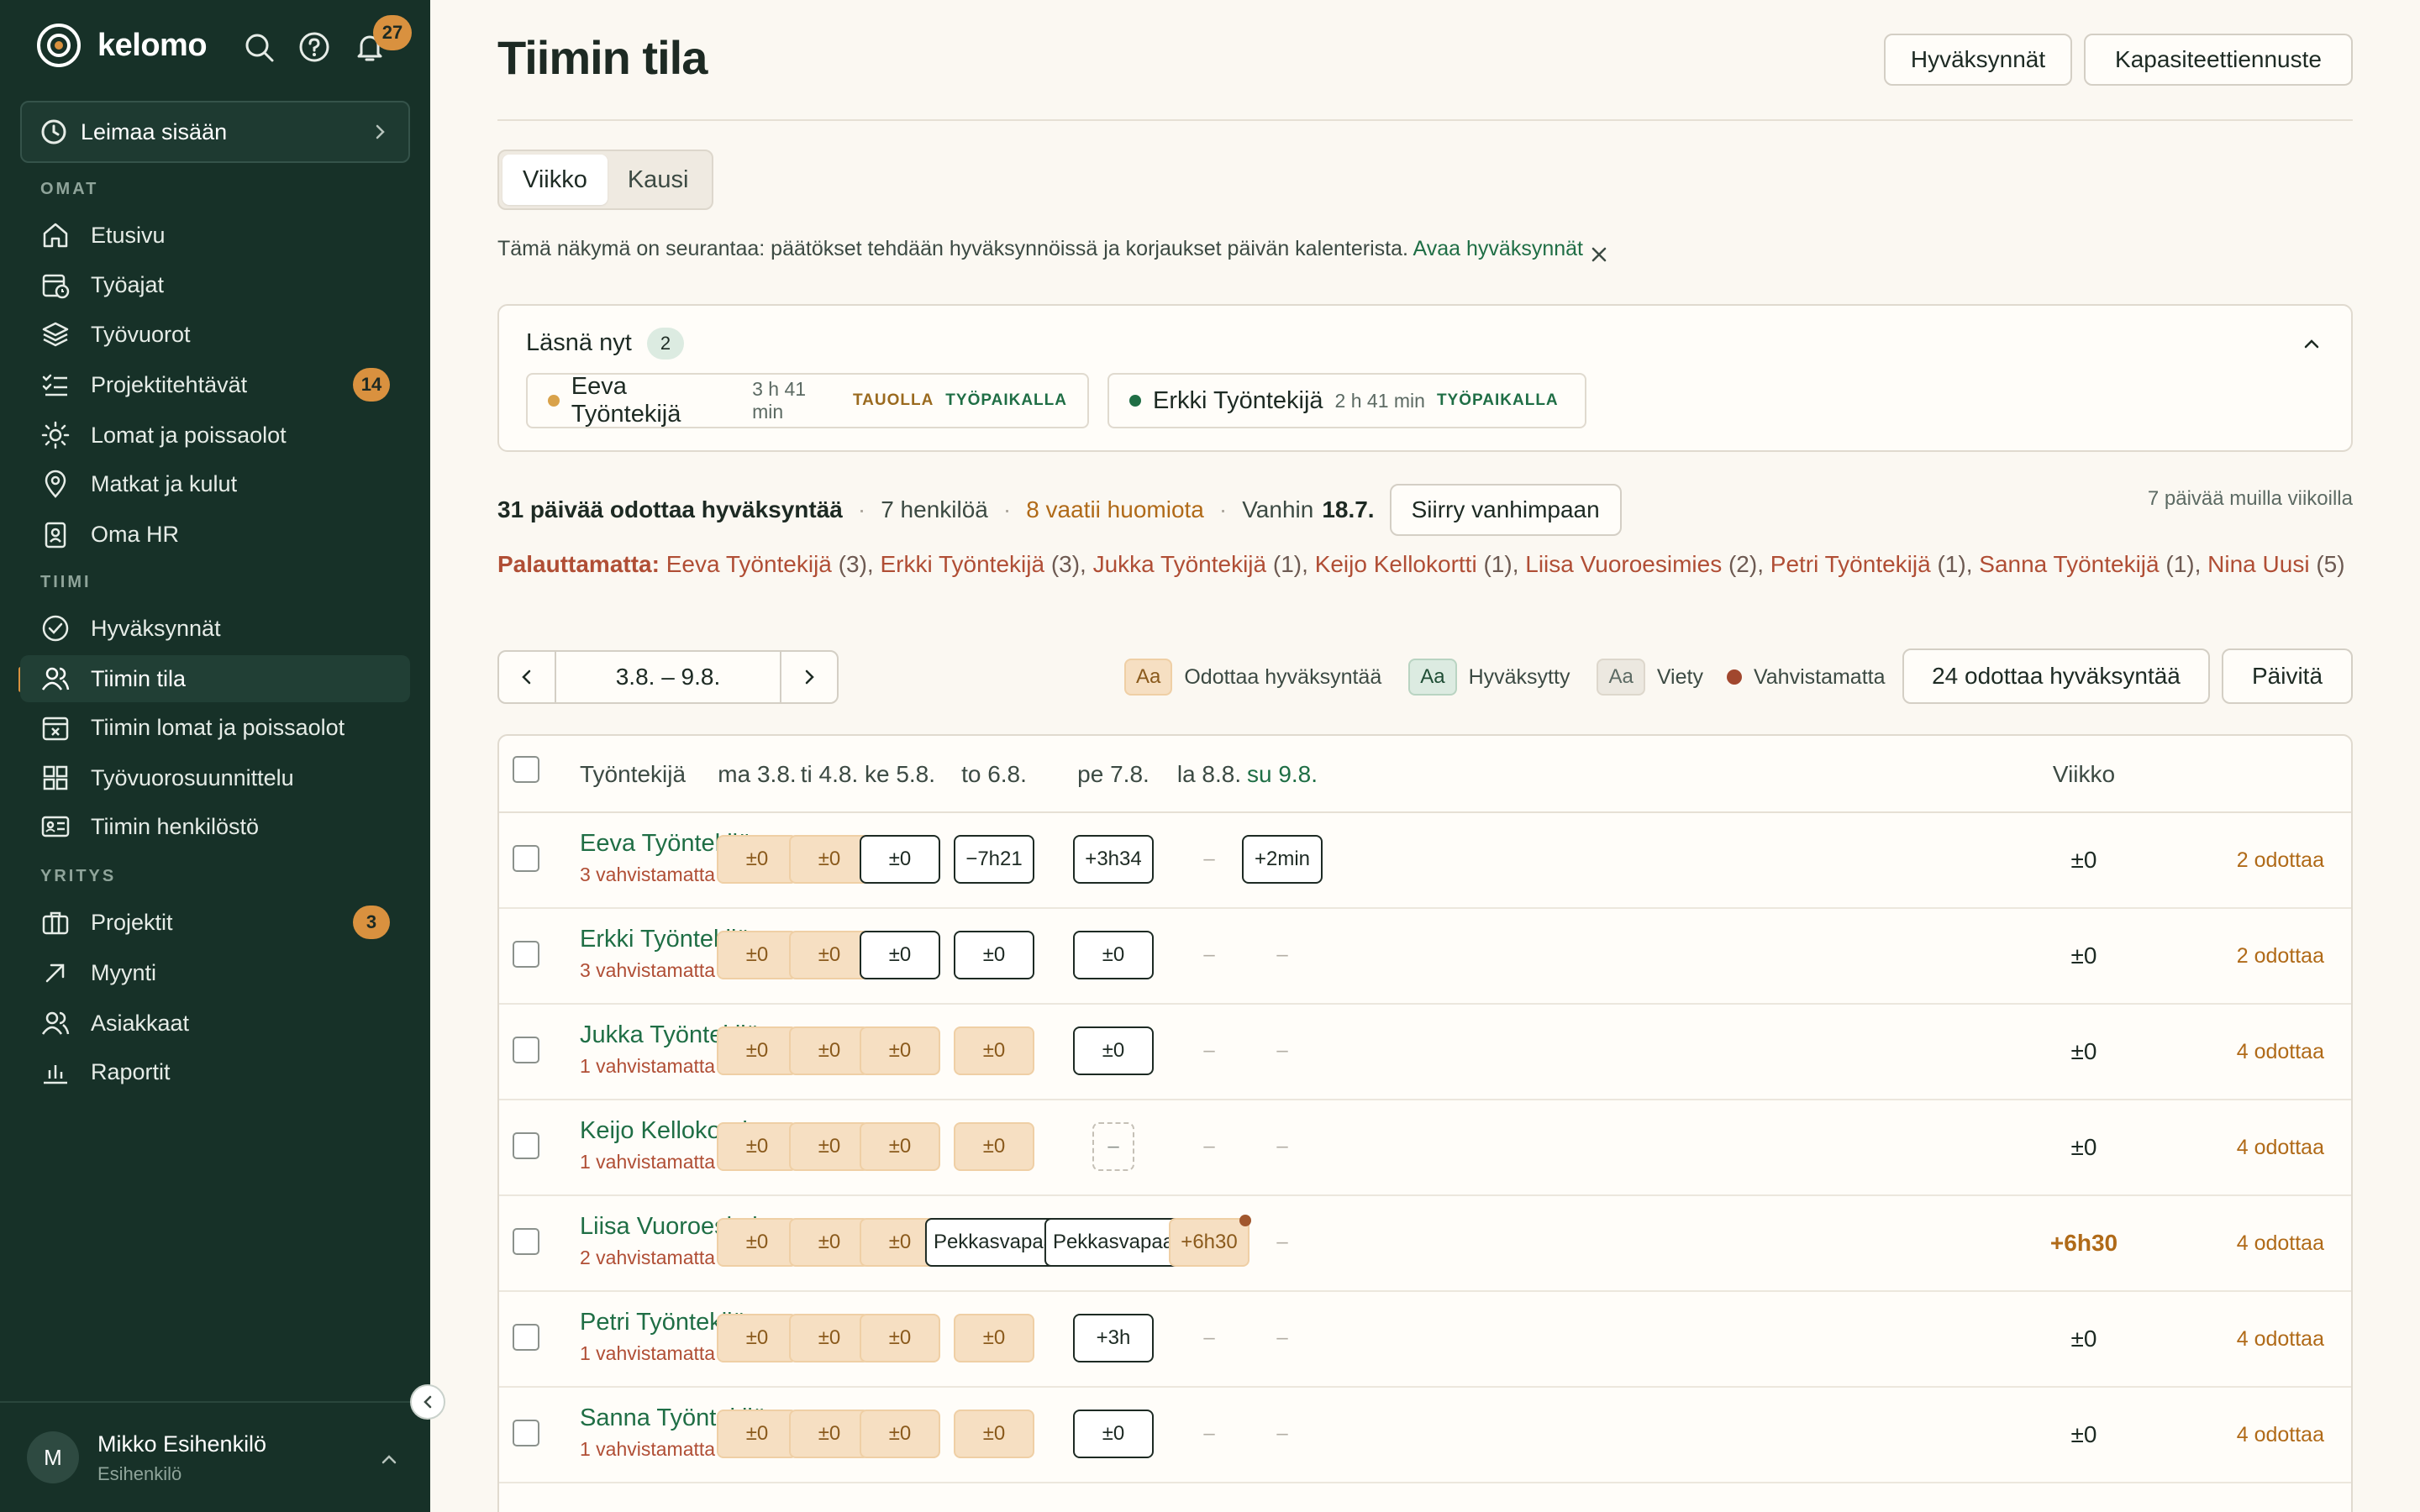 The image size is (2420, 1512). What do you see at coordinates (1420, 564) in the screenshot?
I see `unreturned-person: Keijo Kellokortti (1),` at bounding box center [1420, 564].